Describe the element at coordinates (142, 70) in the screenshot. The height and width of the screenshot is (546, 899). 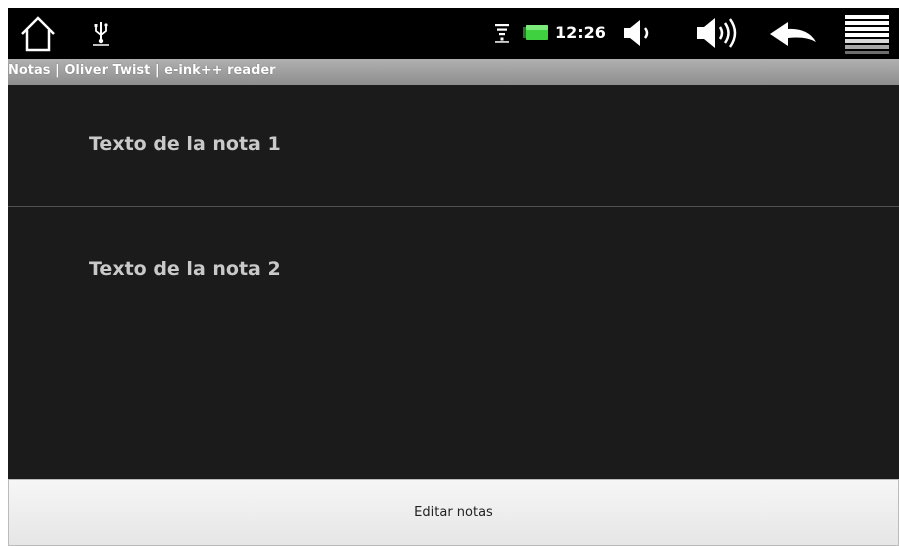
I see `page-title: Notas | Oliver Twist | e-ink++ reader` at that location.